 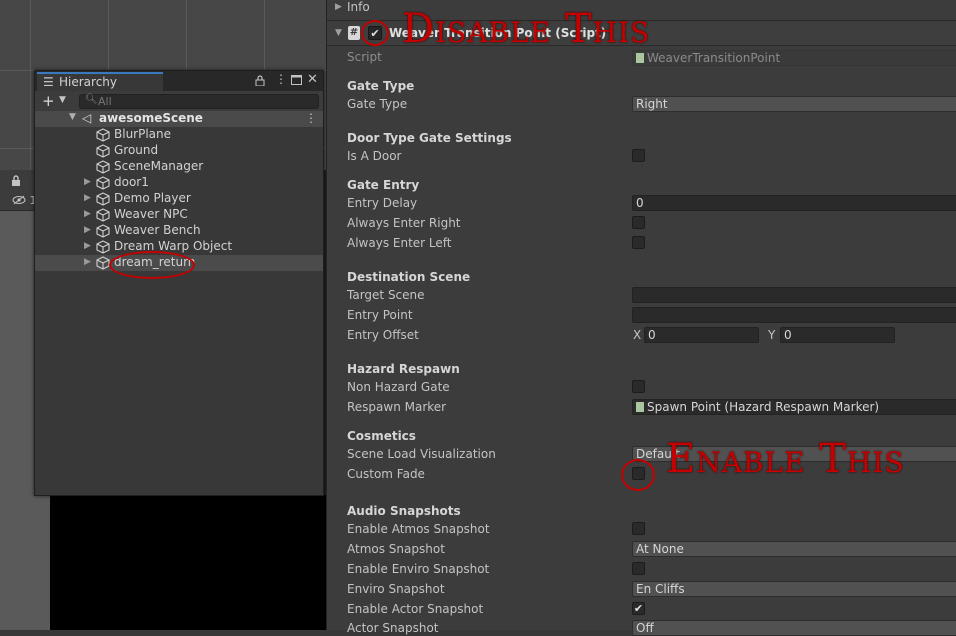 I want to click on enviro-snapshot-label: Enviro Snapshot, so click(x=396, y=589).